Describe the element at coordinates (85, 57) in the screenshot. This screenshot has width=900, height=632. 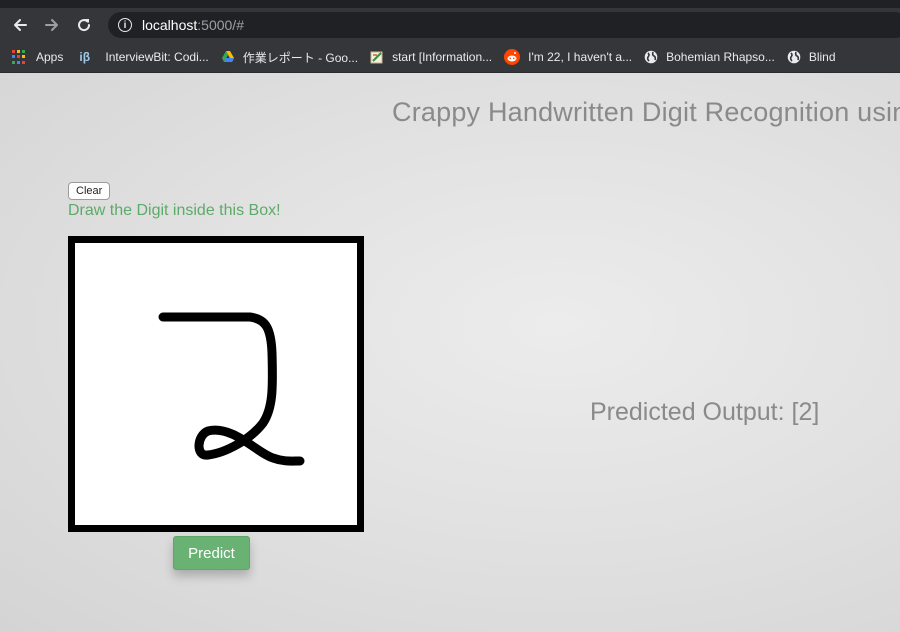
I see `interviewbit-icon: iβ` at that location.